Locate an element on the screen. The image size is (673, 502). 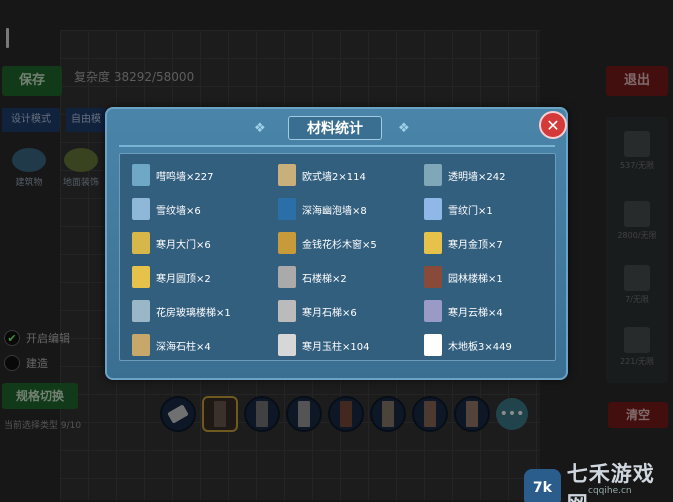
material-item: 雪纹墙×6 is located at coordinates (166, 209).